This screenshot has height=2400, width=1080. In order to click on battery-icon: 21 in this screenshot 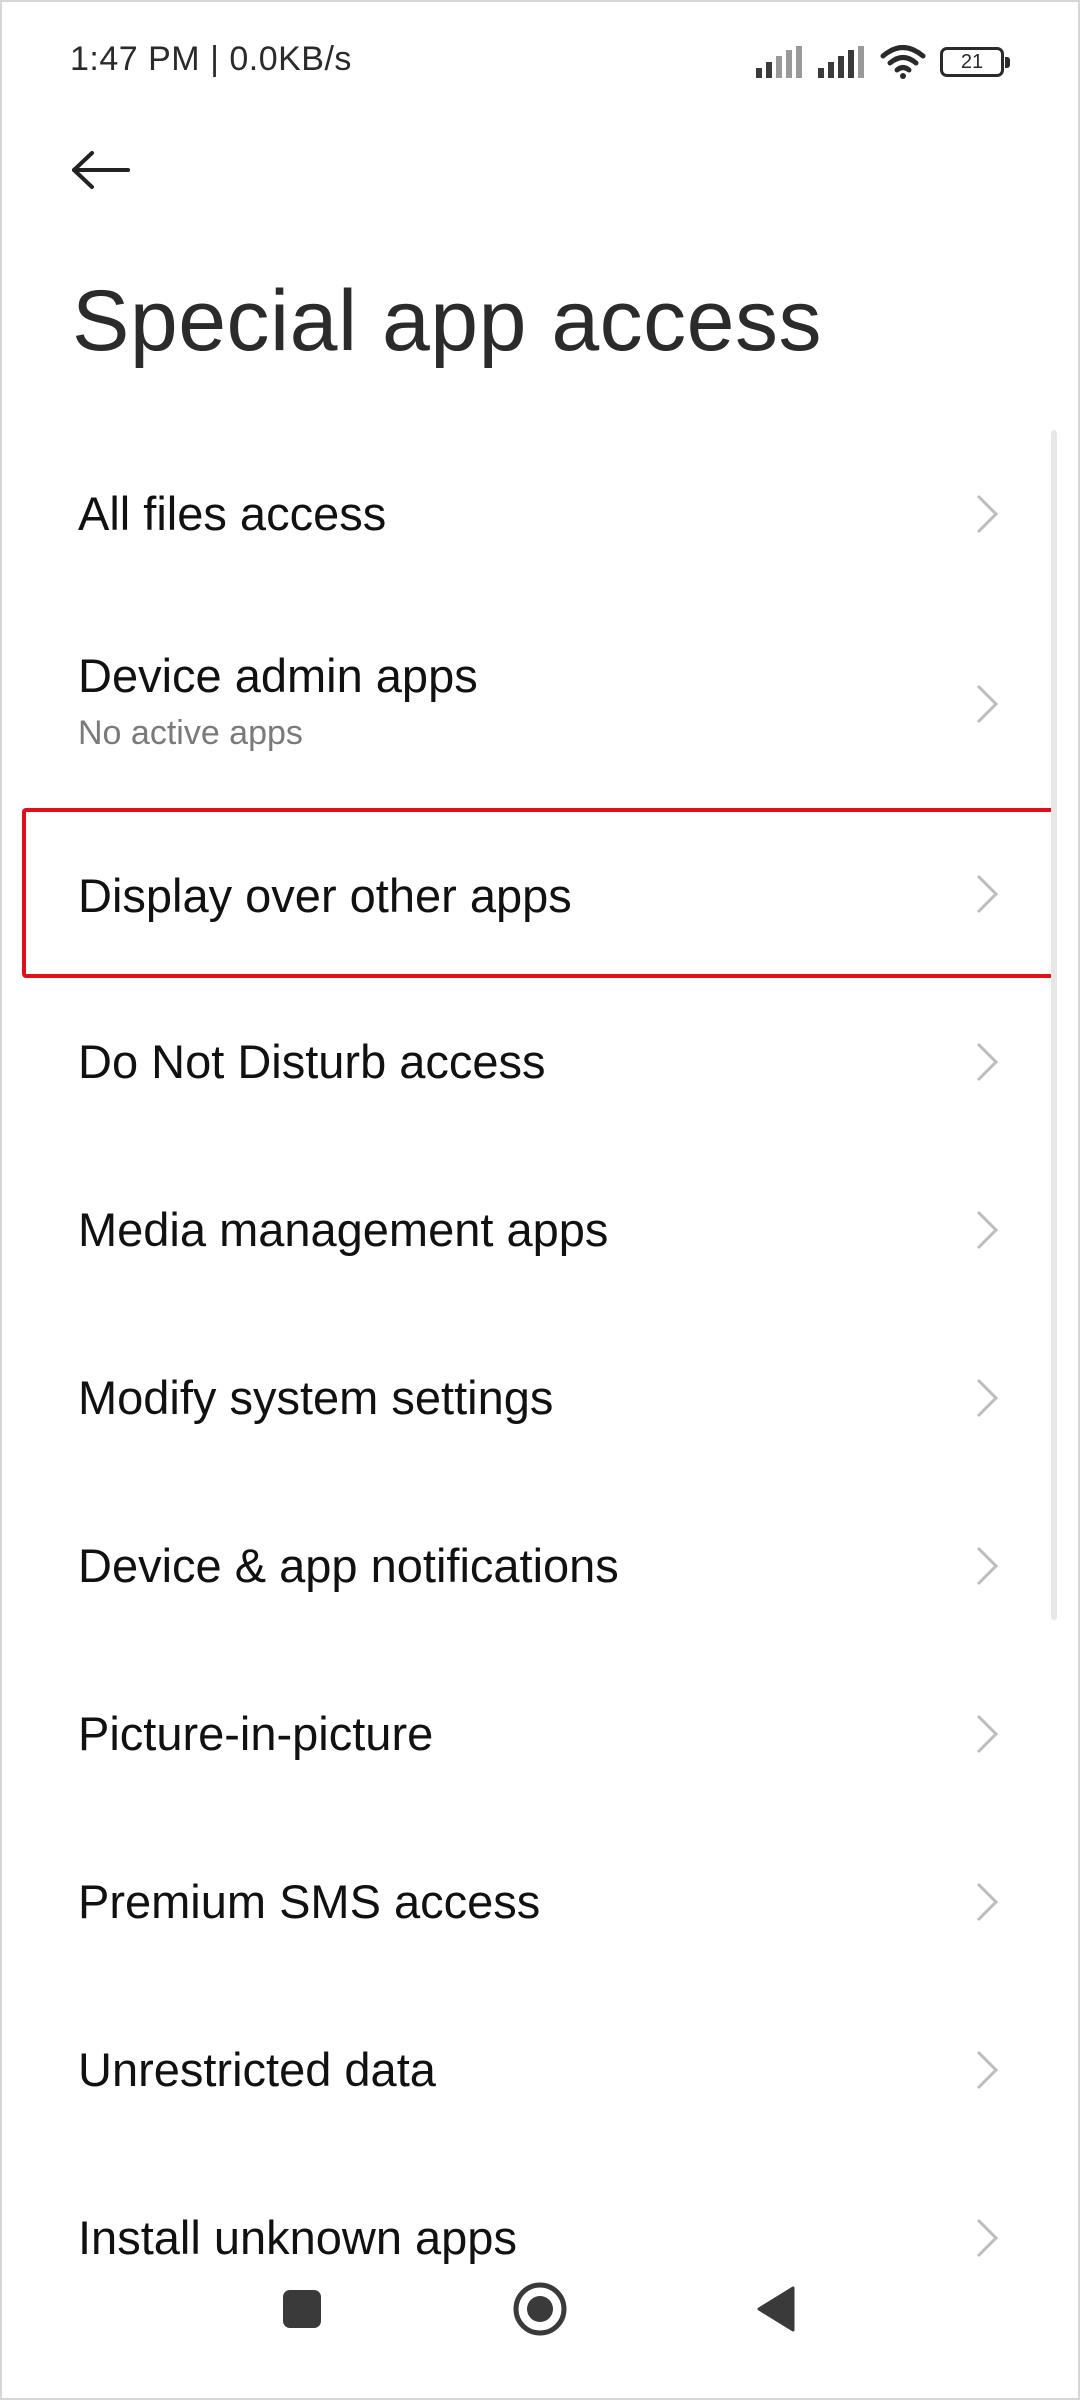, I will do `click(975, 62)`.